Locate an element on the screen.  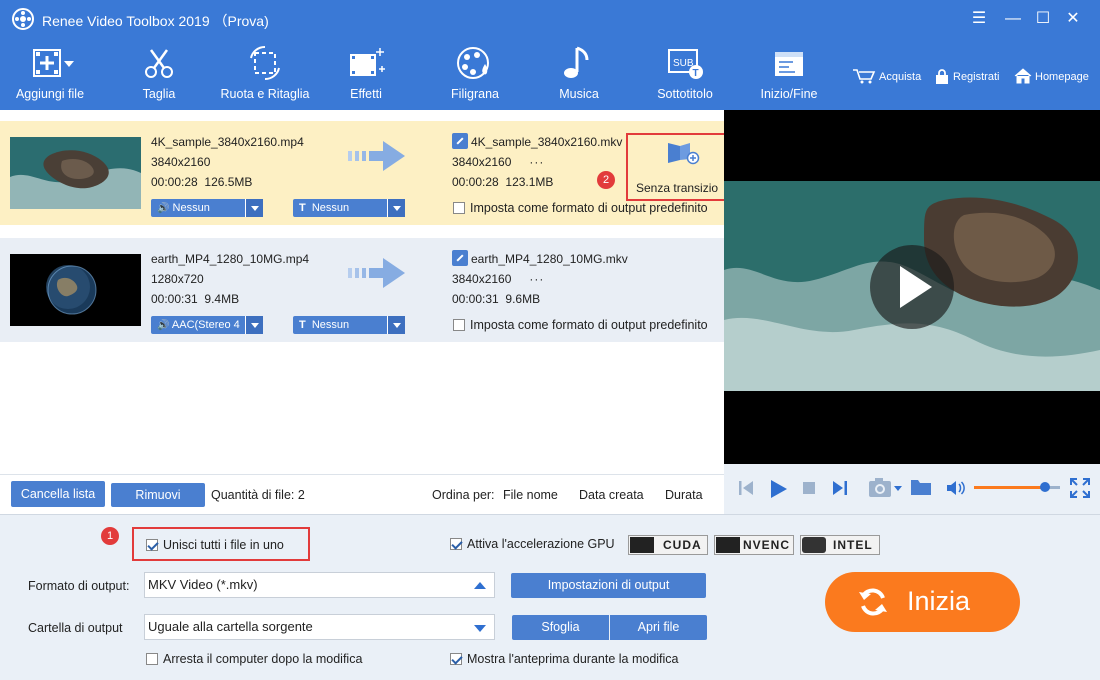
start-end-icon is located at coordinates (789, 64).